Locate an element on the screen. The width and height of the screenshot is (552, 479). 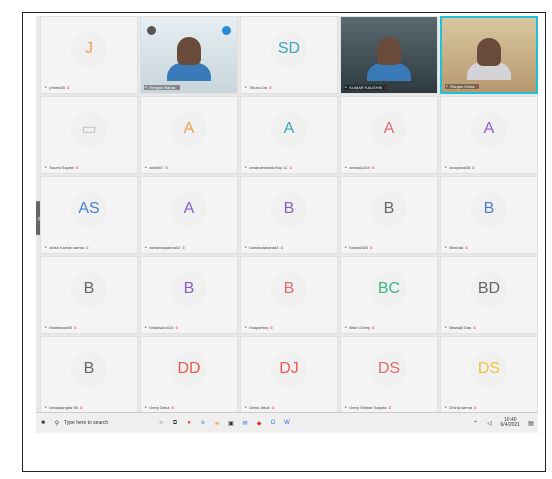
clock-date: 6/4/2021 is located at coordinates (510, 425).